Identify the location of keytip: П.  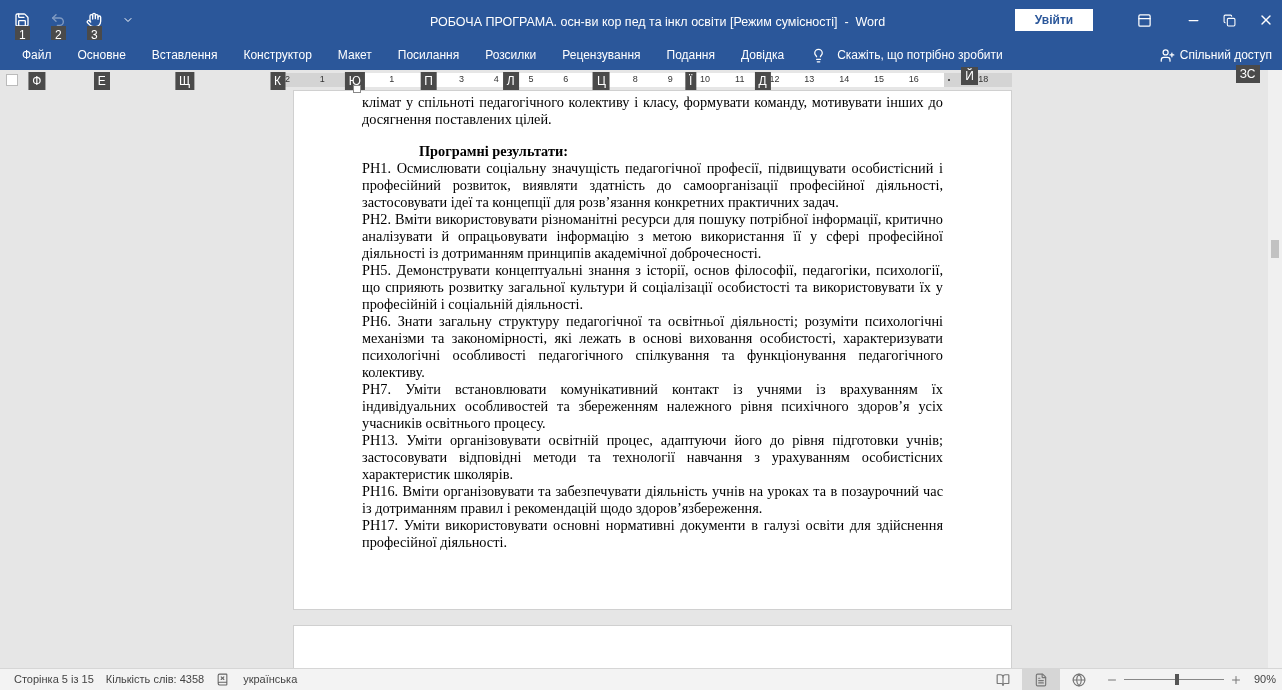
(428, 81).